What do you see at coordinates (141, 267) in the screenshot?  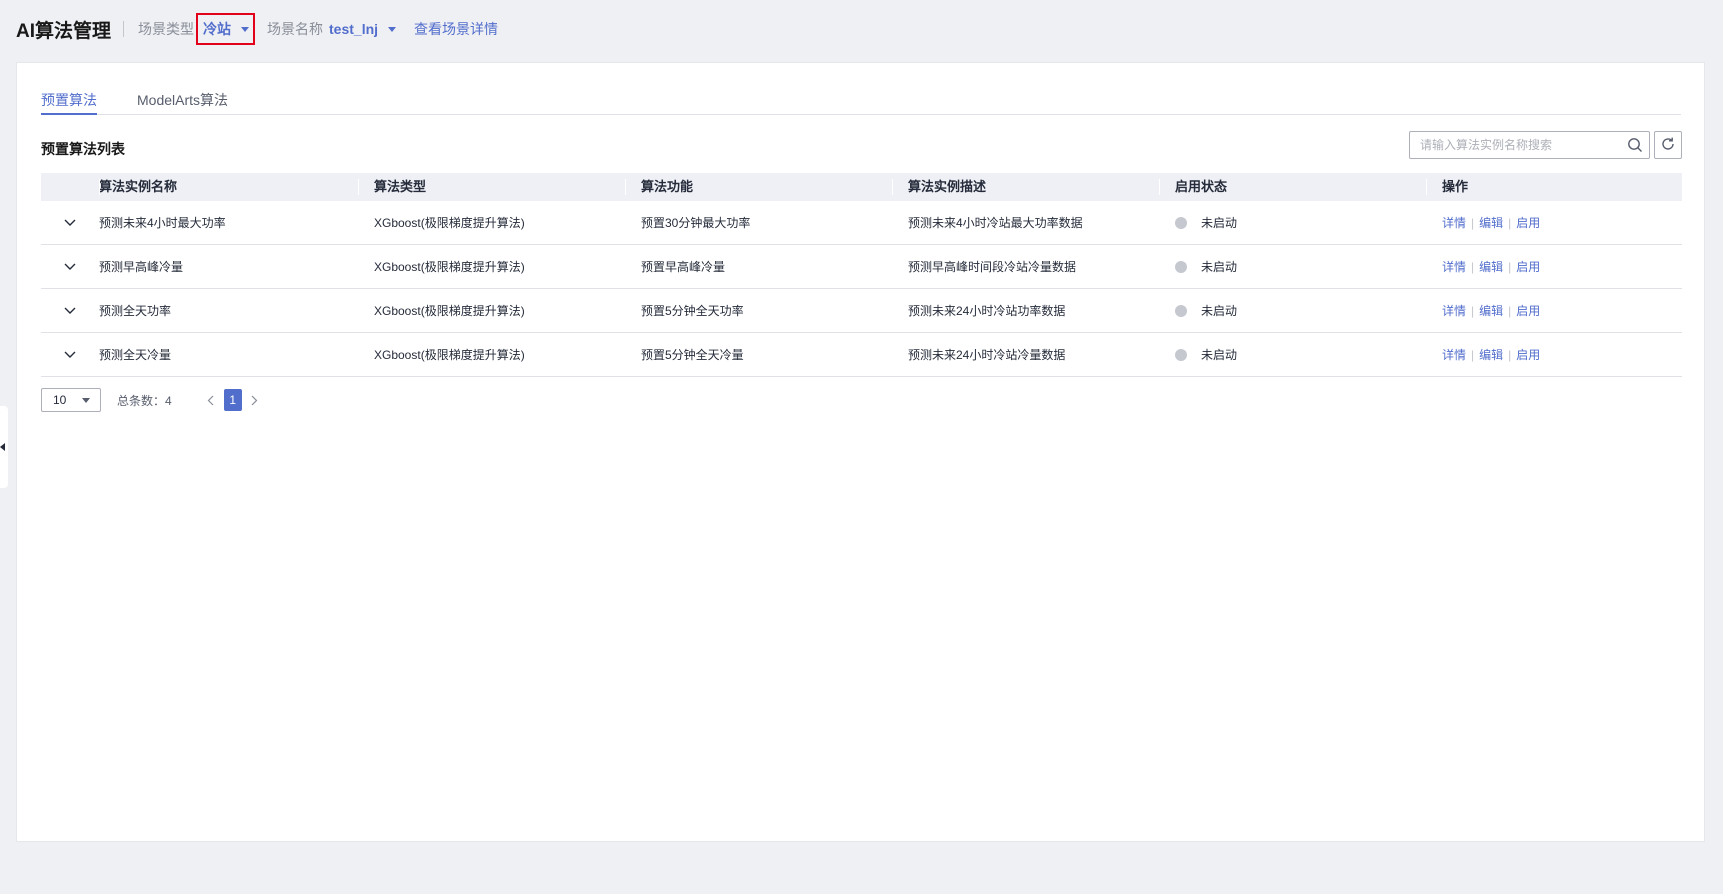 I see `cell-name: 预测早高峰冷量` at bounding box center [141, 267].